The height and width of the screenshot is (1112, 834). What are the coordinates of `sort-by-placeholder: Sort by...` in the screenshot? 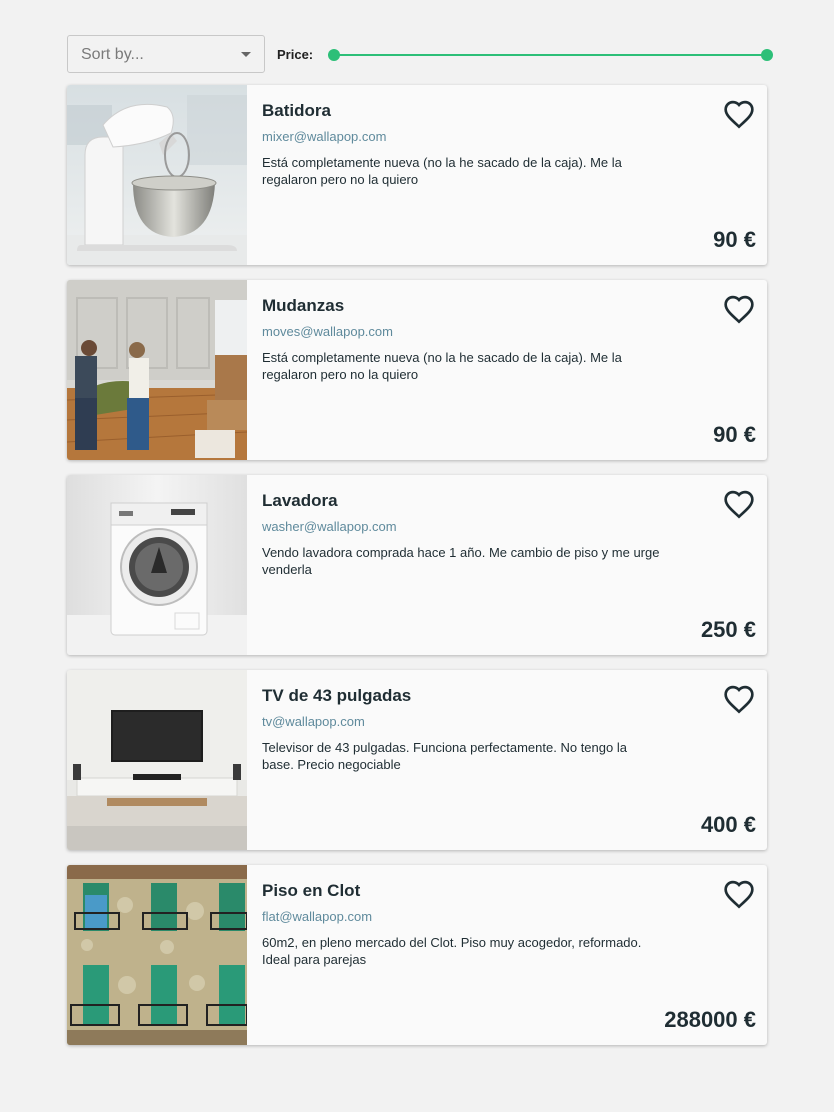 It's located at (112, 54).